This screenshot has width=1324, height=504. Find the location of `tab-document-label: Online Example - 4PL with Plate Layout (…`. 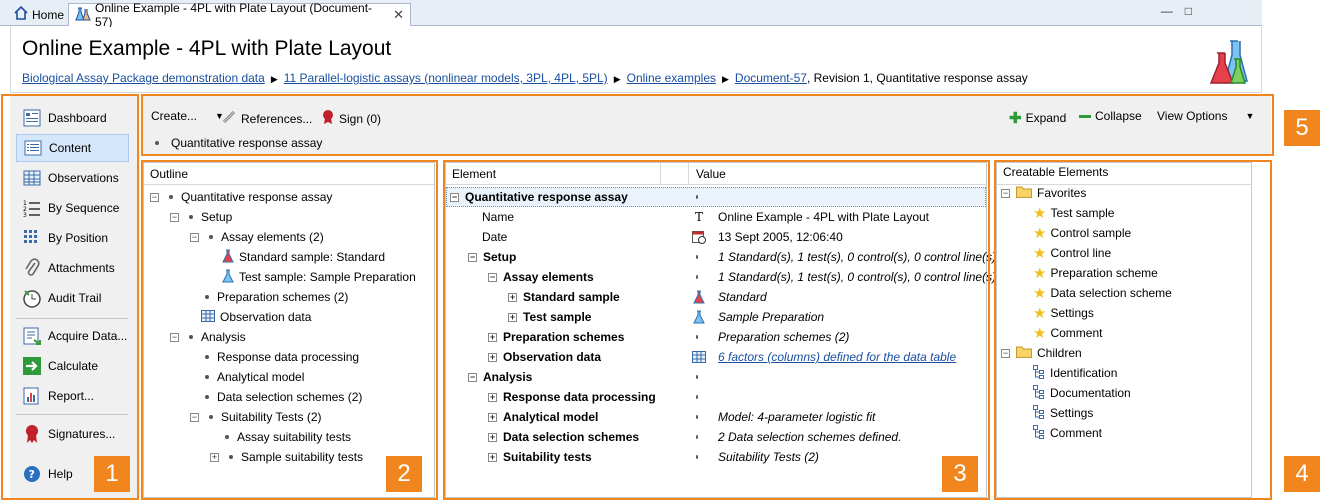

tab-document-label: Online Example - 4PL with Plate Layout (… is located at coordinates (234, 15).